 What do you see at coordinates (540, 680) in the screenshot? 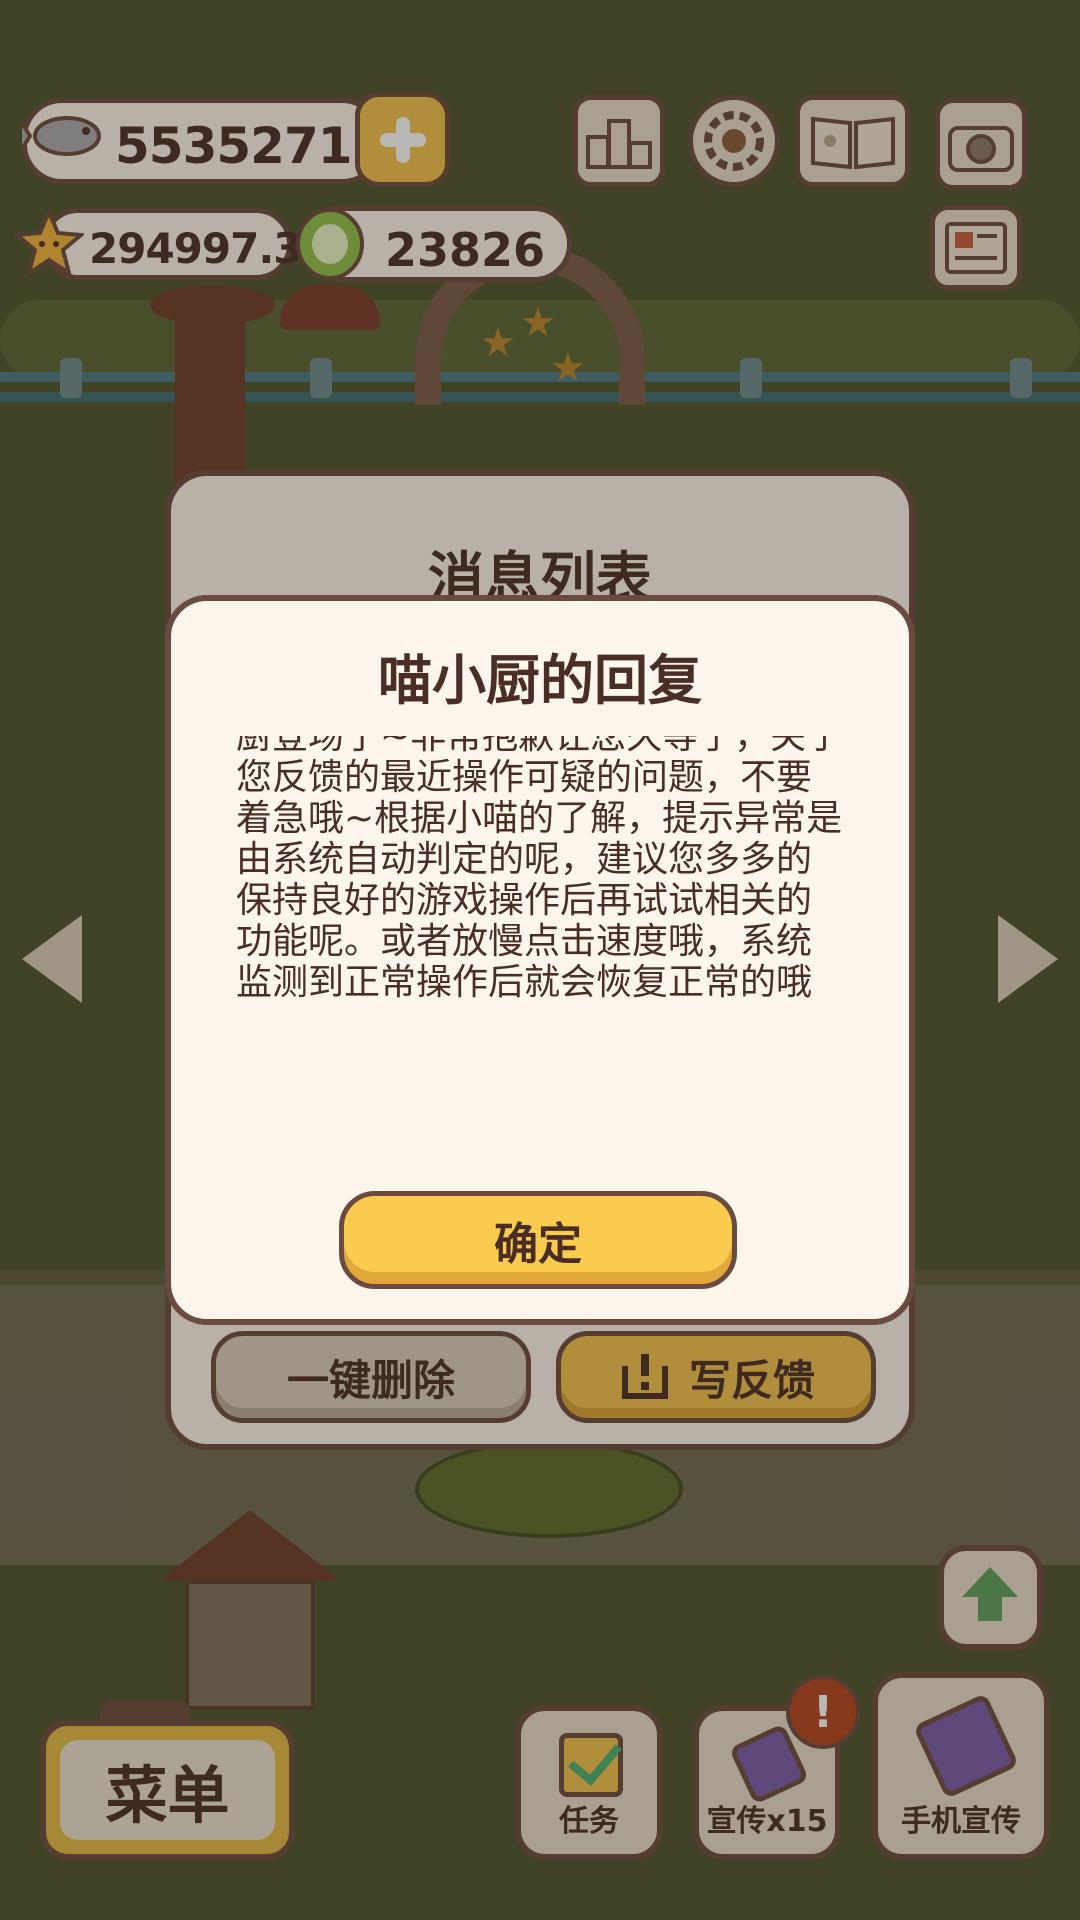
I see `dialog-title: 喵小厨的回复` at bounding box center [540, 680].